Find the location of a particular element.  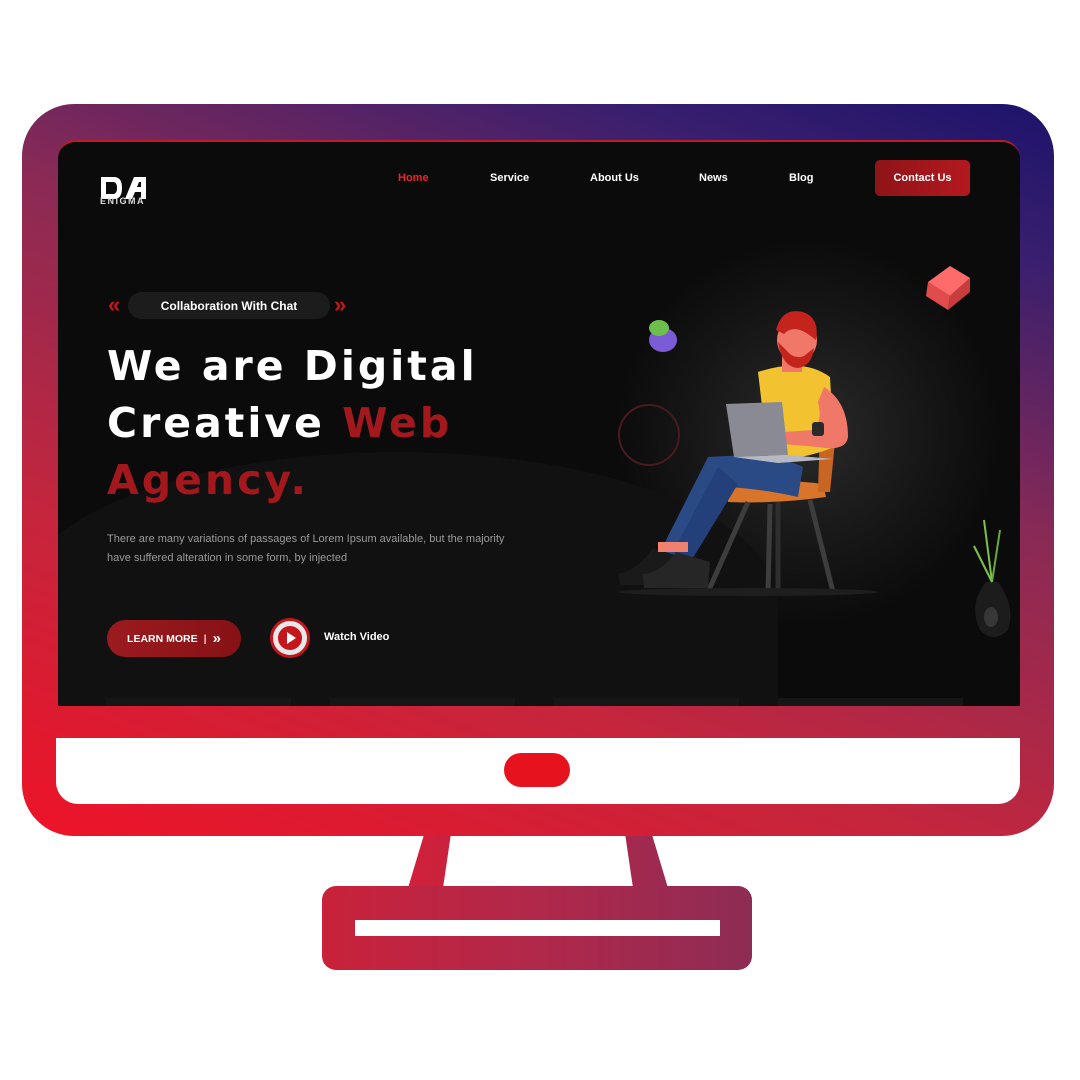

hero-headline: We are Digital Creative Web Agency. is located at coordinates (292, 423).